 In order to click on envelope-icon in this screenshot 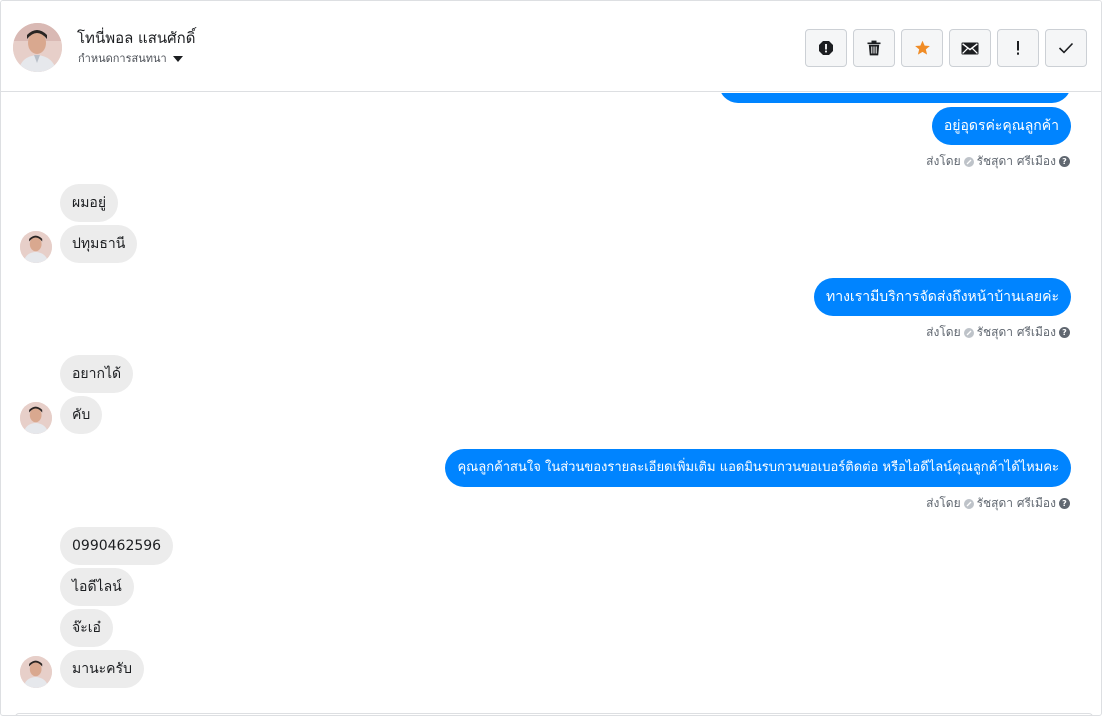, I will do `click(970, 48)`.